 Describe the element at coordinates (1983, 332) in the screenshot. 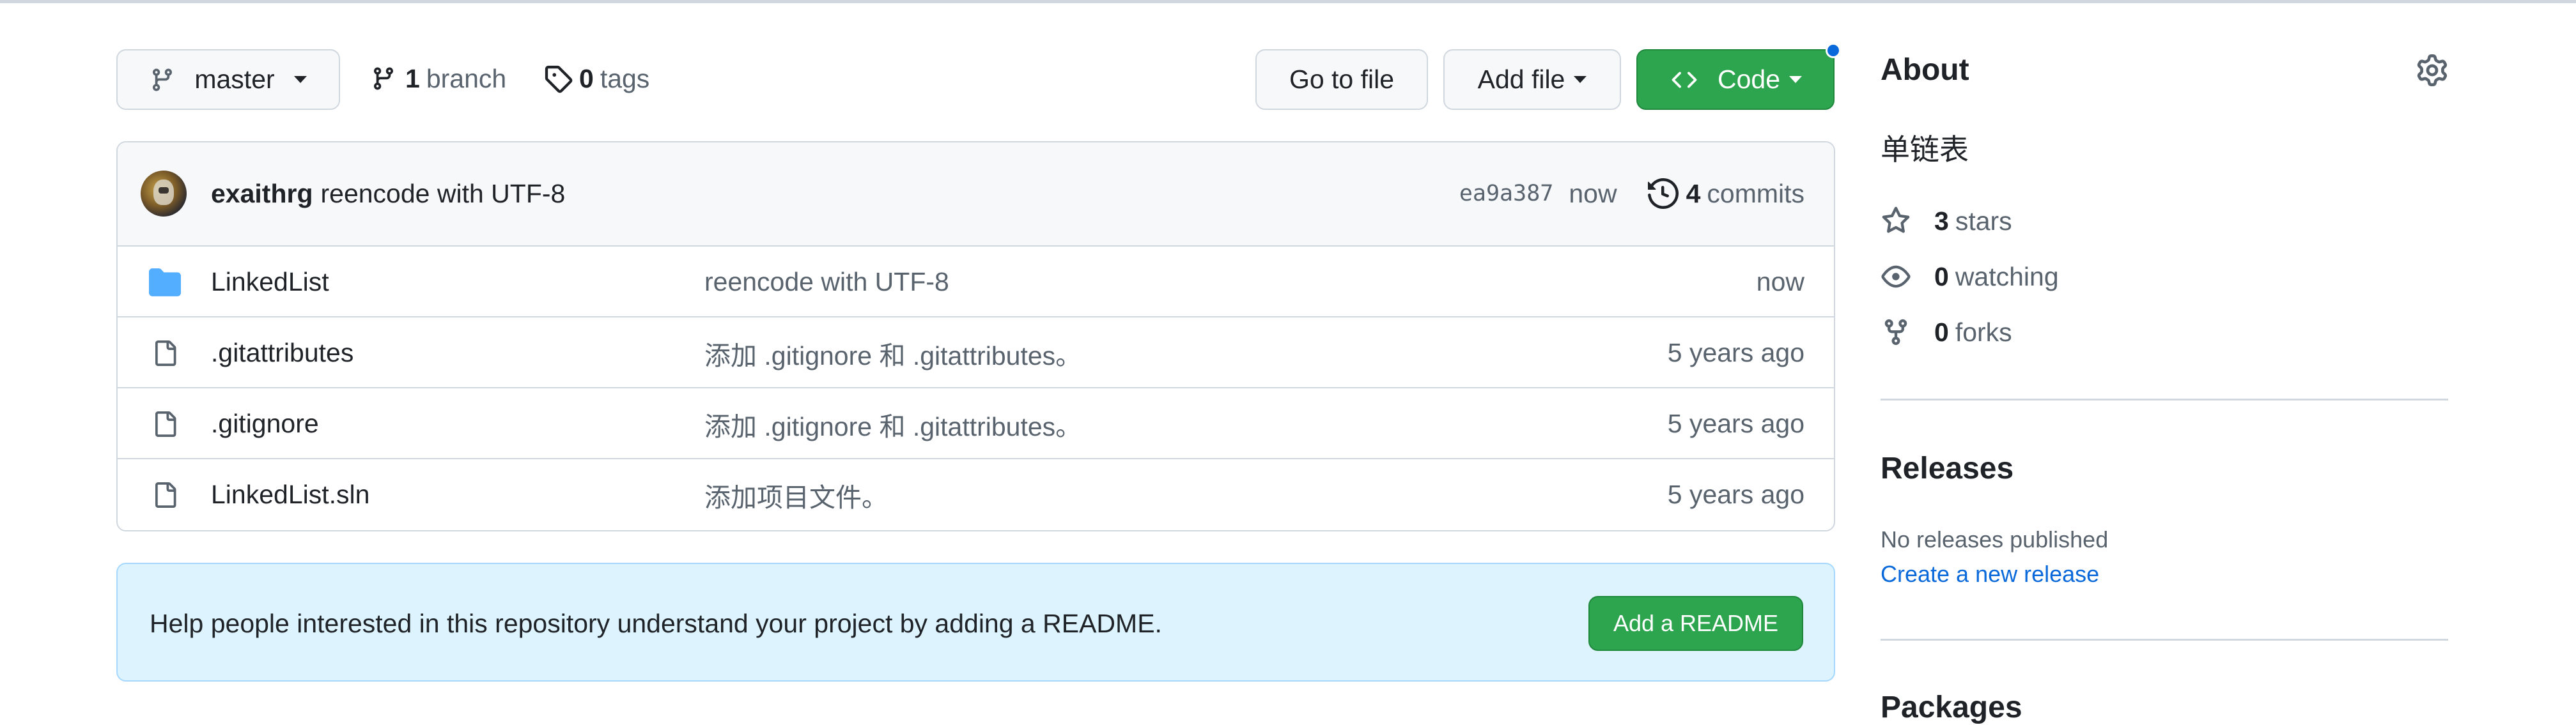

I see `forks-label: forks` at that location.